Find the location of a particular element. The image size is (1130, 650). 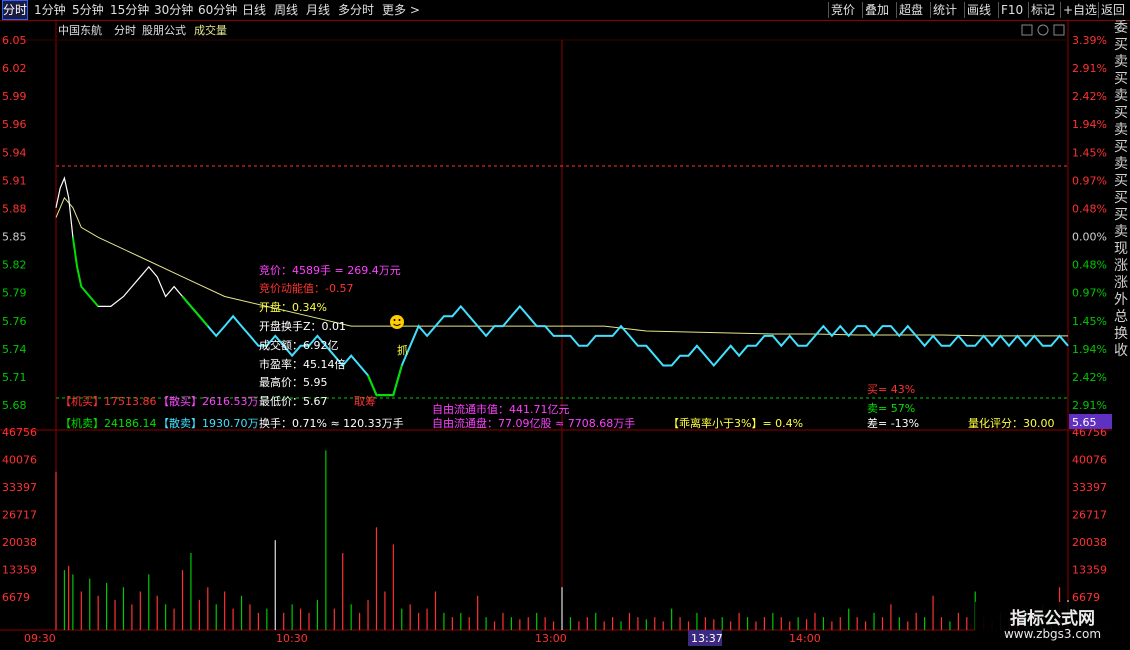

free-float-cap-text: 自由流通市值：441.71亿元 is located at coordinates (501, 409).